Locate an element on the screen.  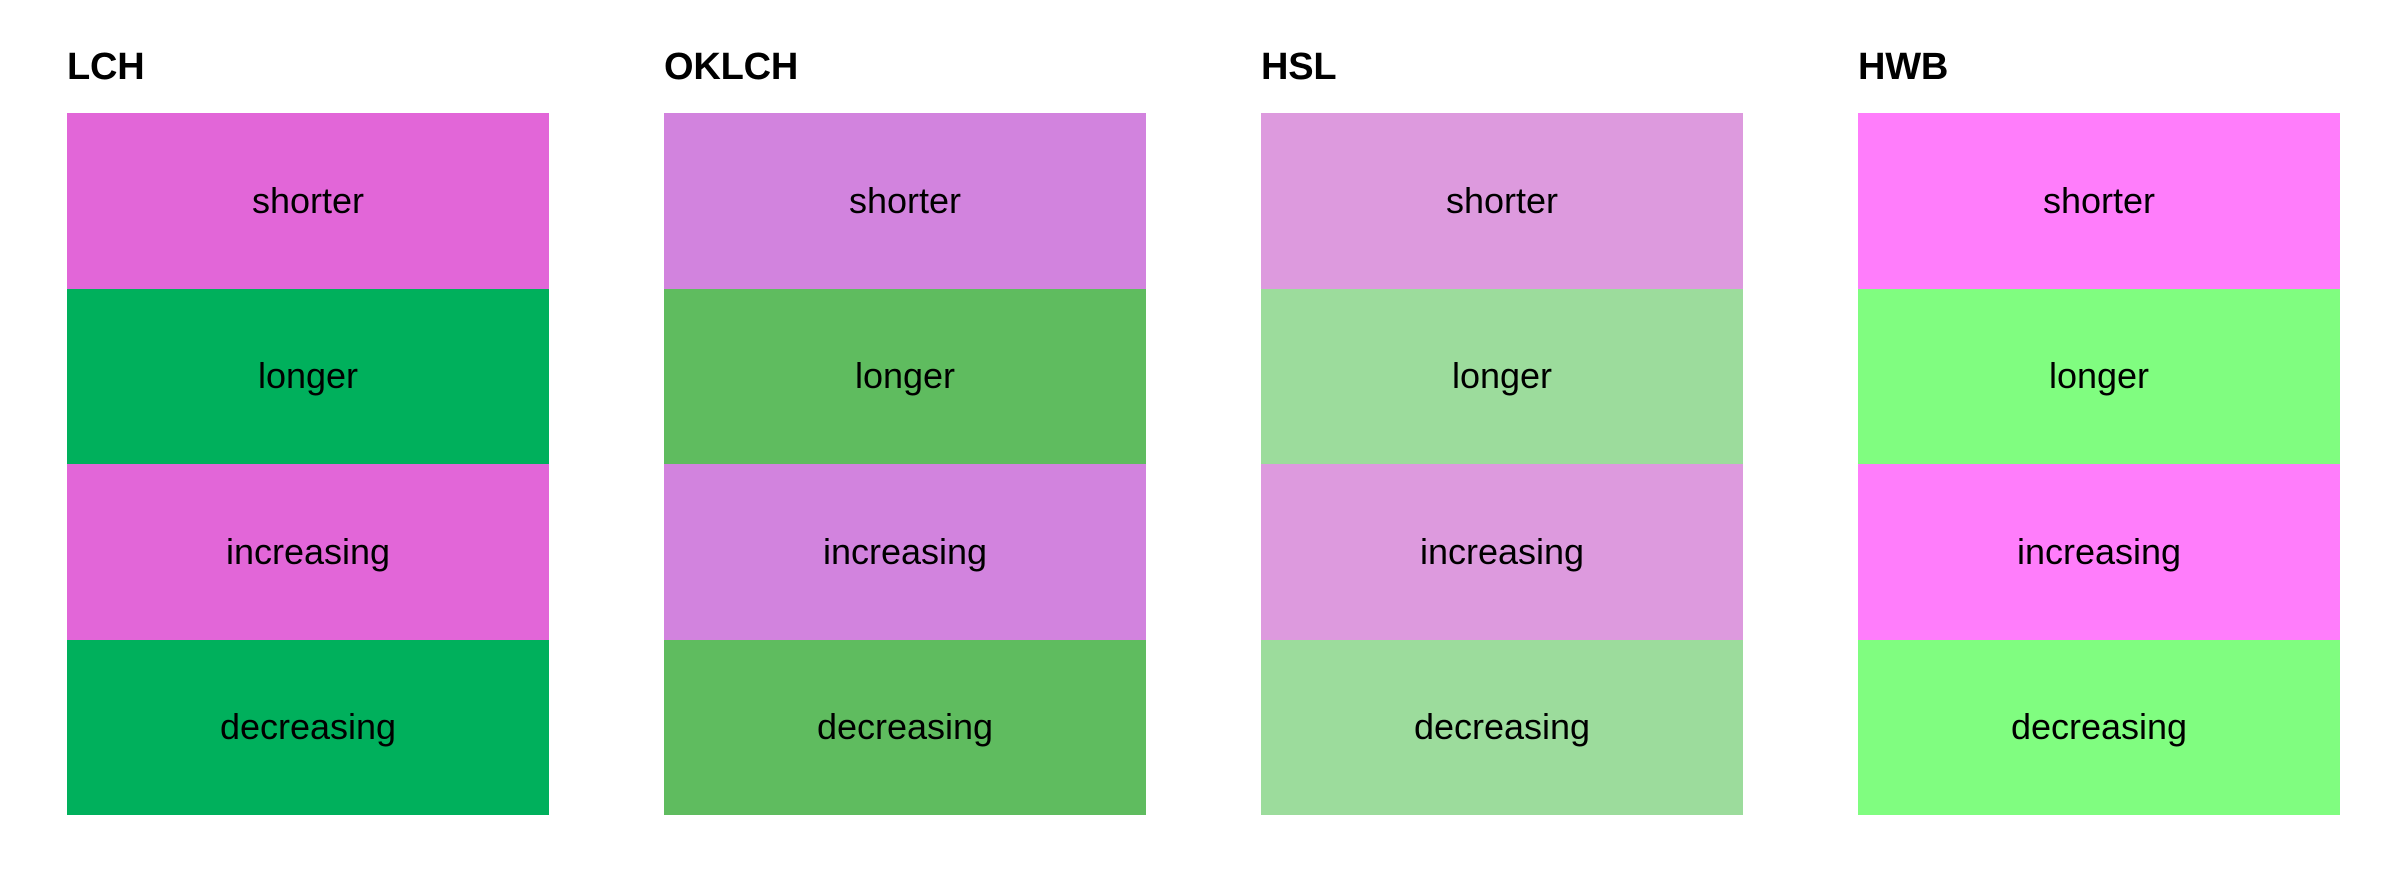
column-title: HWB is located at coordinates (1903, 67).